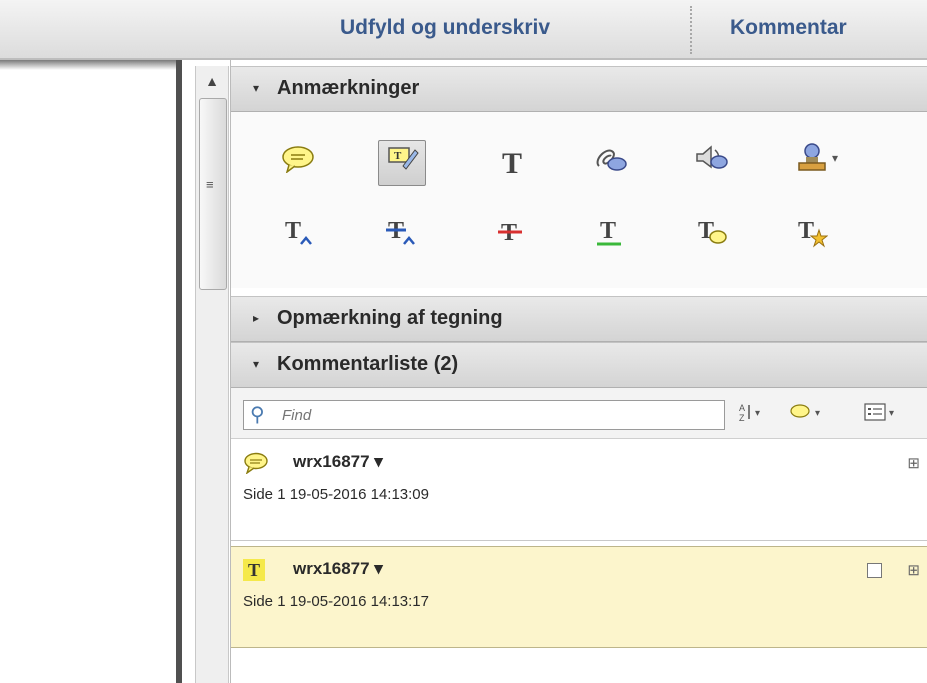  I want to click on scroll-up-arrow-icon: ▲, so click(212, 81).